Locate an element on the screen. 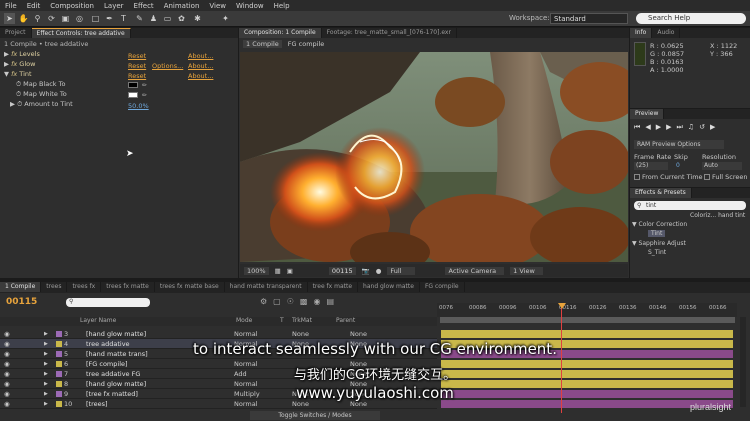  frame-blending-icon: ▩ is located at coordinates (304, 301).